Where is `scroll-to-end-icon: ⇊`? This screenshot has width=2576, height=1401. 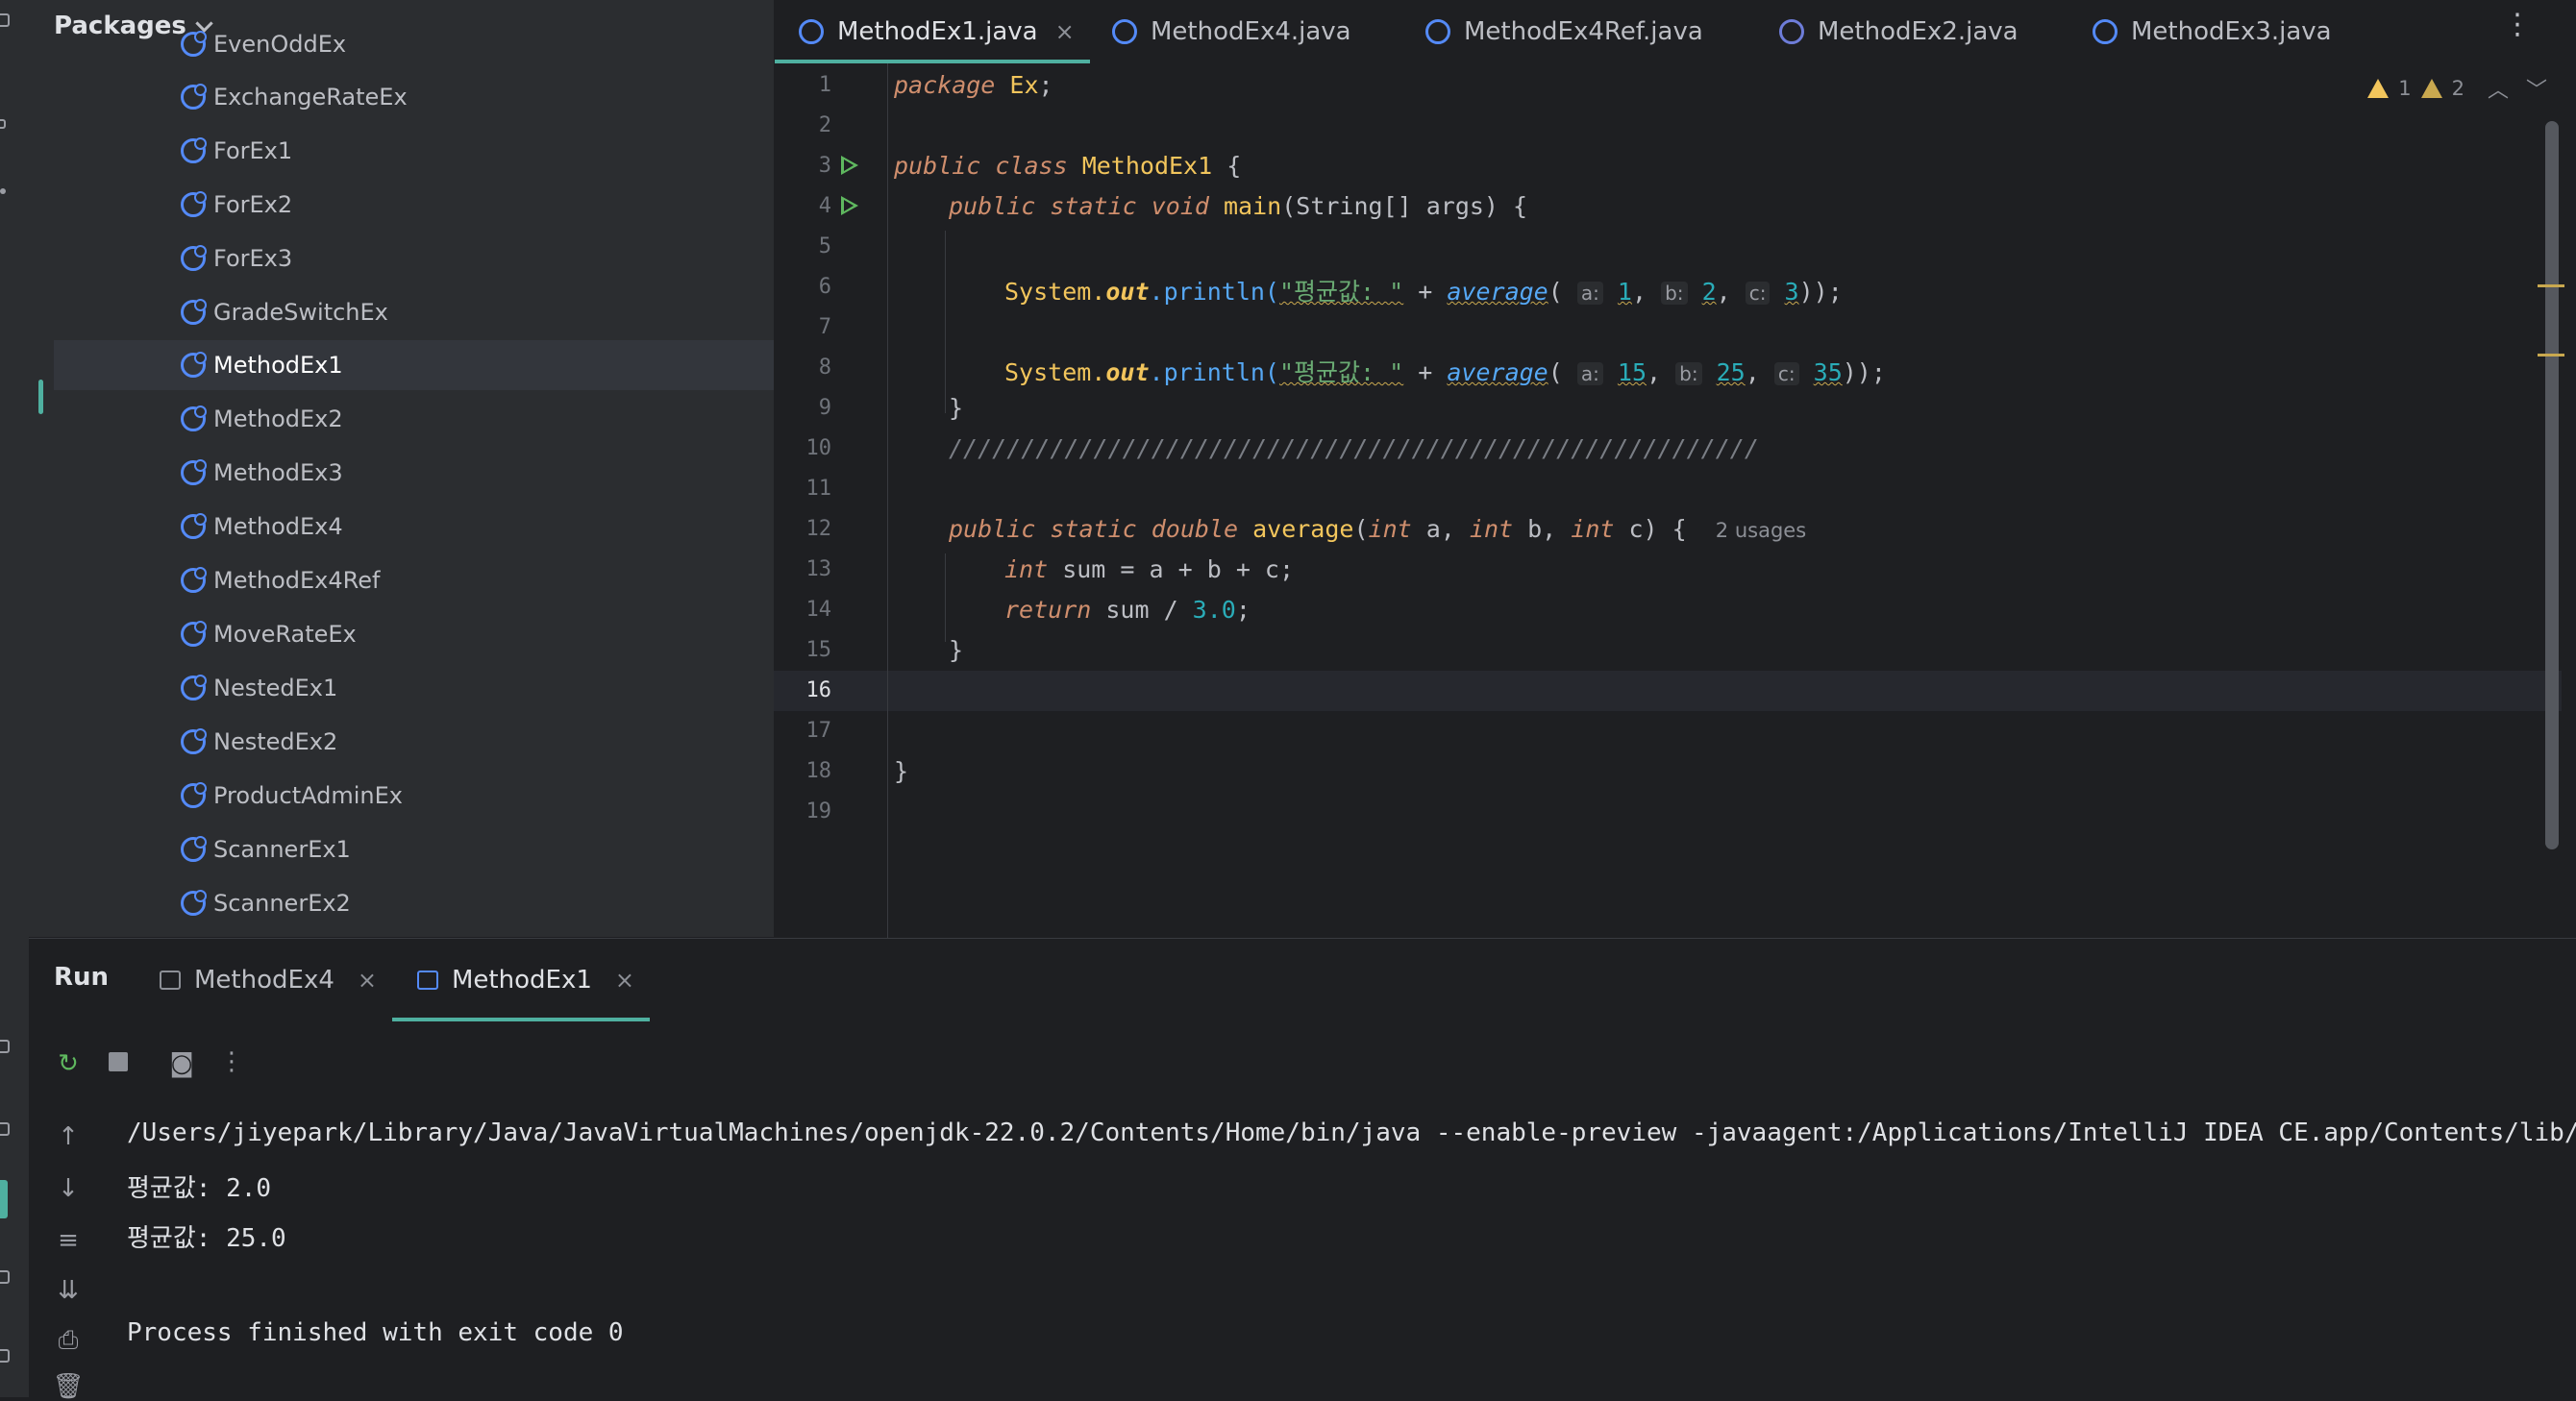 scroll-to-end-icon: ⇊ is located at coordinates (68, 1291).